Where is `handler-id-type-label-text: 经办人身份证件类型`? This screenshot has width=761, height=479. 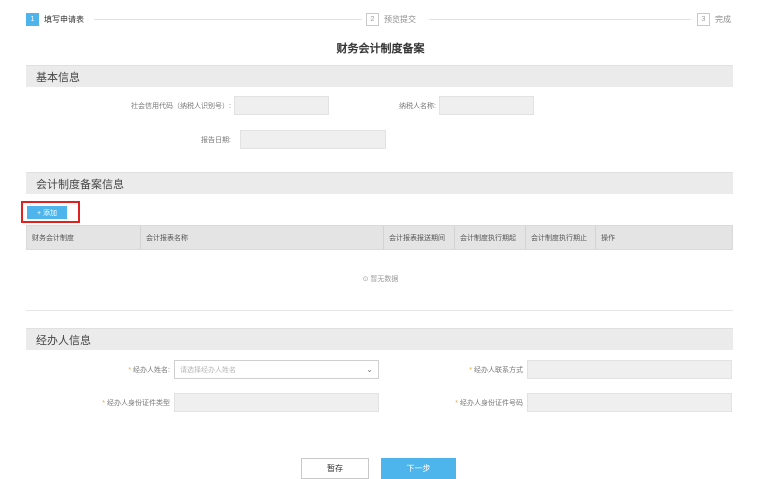 handler-id-type-label-text: 经办人身份证件类型 is located at coordinates (138, 403).